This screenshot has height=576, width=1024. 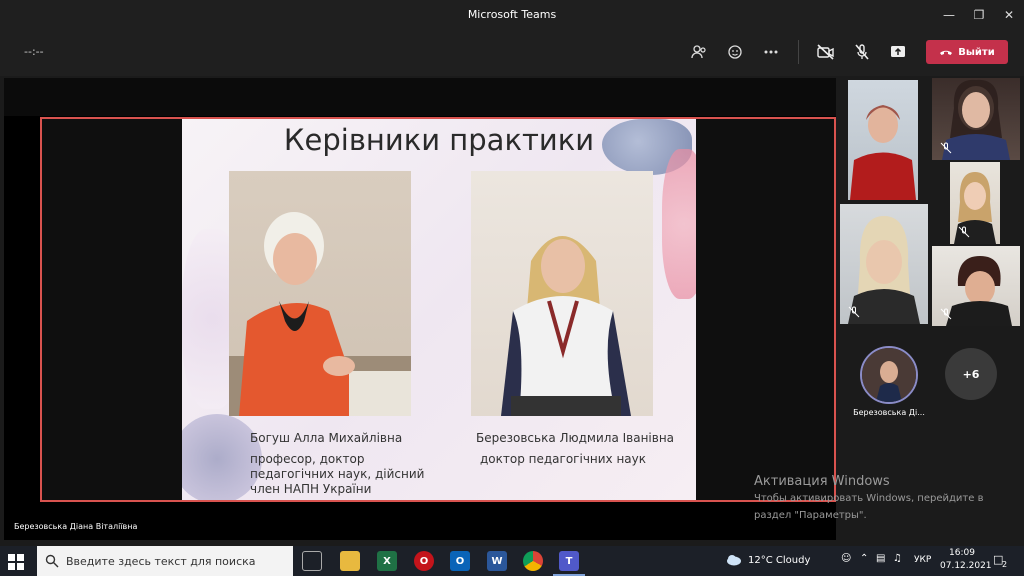 What do you see at coordinates (822, 481) in the screenshot?
I see `watermark-title: Активация Windows` at bounding box center [822, 481].